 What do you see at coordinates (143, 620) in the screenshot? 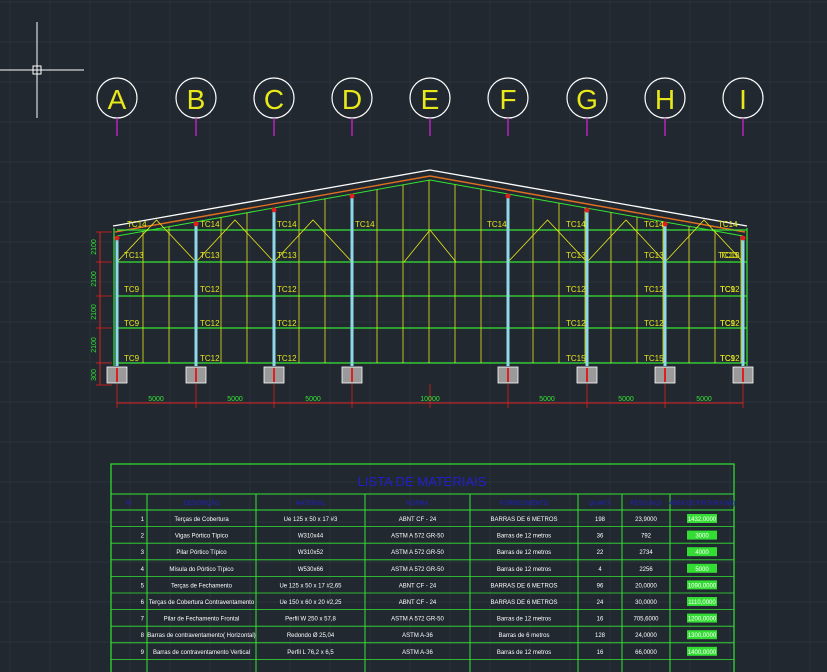
I see `table-cell: 7` at bounding box center [143, 620].